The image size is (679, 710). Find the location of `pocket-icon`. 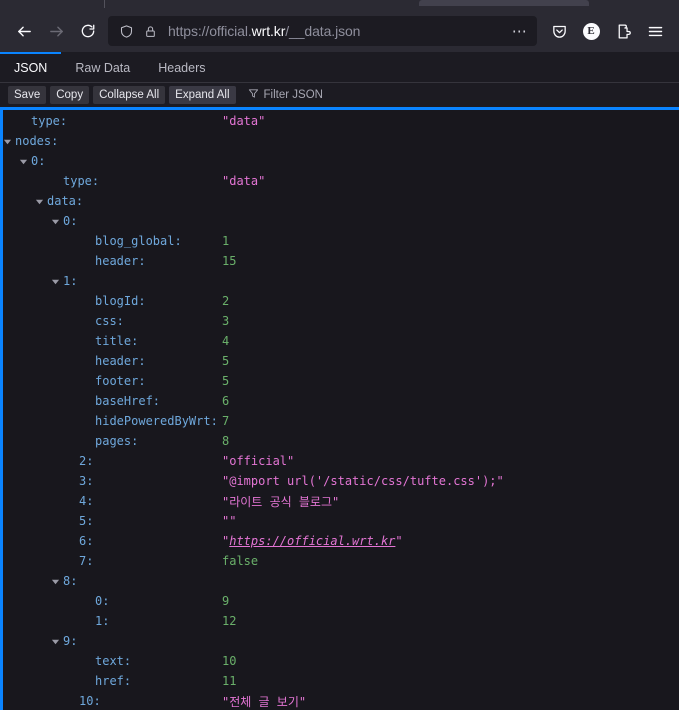

pocket-icon is located at coordinates (559, 31).